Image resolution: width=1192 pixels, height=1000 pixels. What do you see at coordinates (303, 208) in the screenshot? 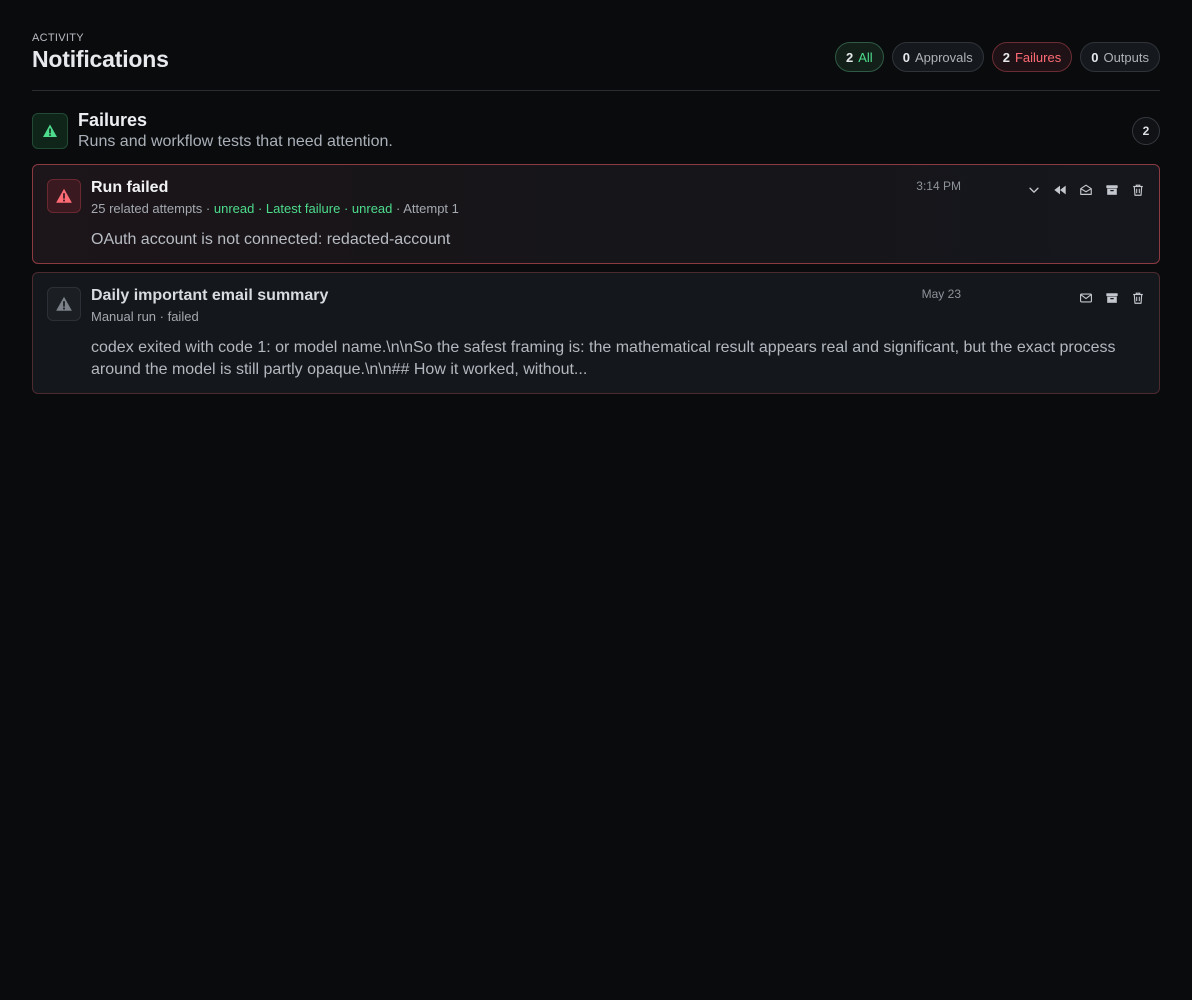
I see `meta-latest: Latest failure` at bounding box center [303, 208].